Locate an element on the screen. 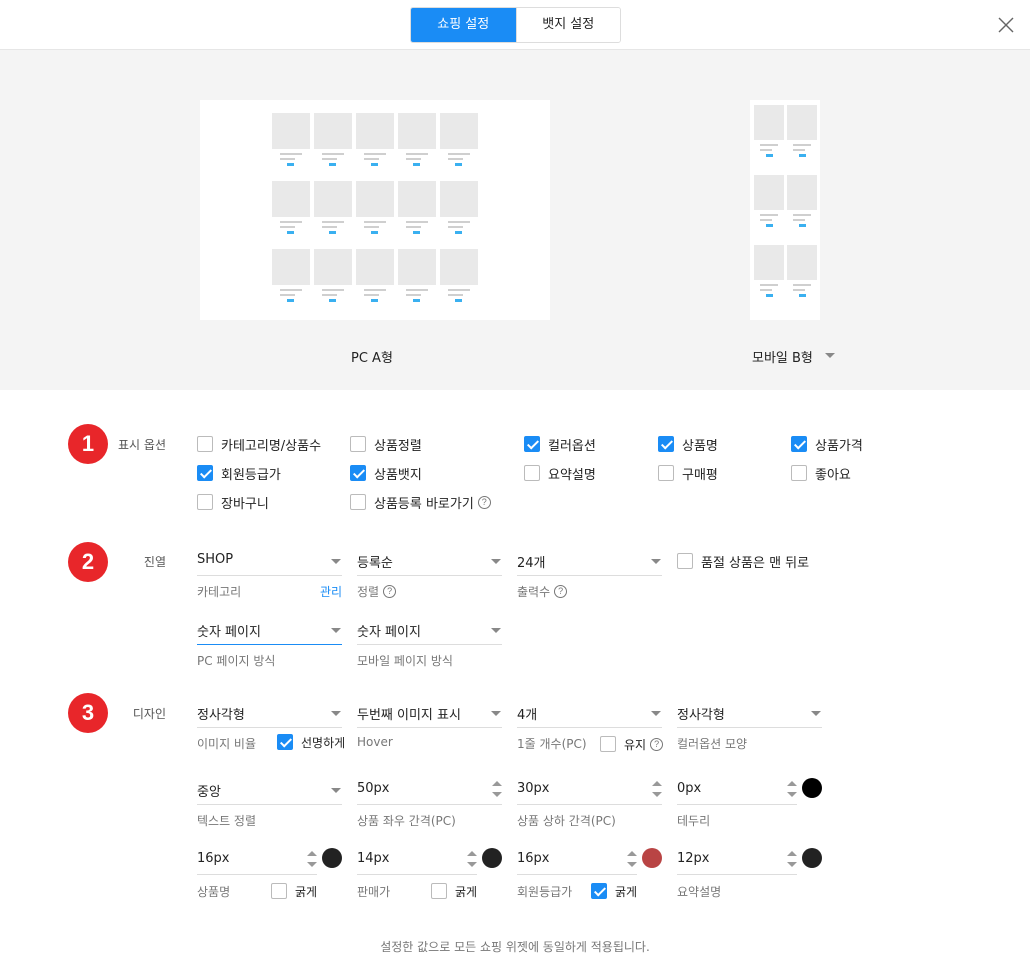 The height and width of the screenshot is (980, 1030). member-size-input: 16px is located at coordinates (577, 861).